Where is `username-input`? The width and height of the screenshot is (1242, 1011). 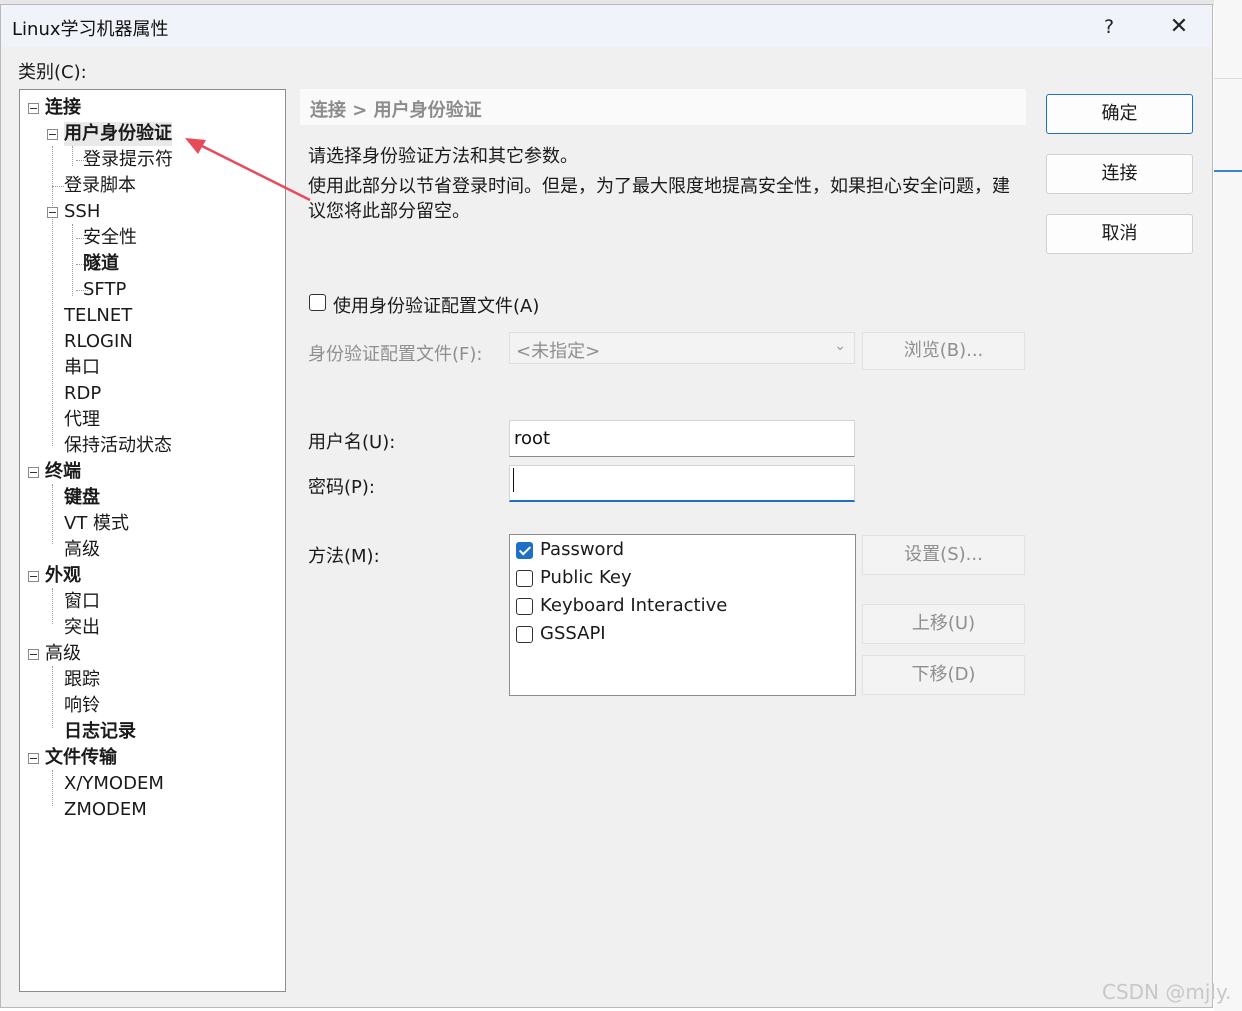 username-input is located at coordinates (682, 438).